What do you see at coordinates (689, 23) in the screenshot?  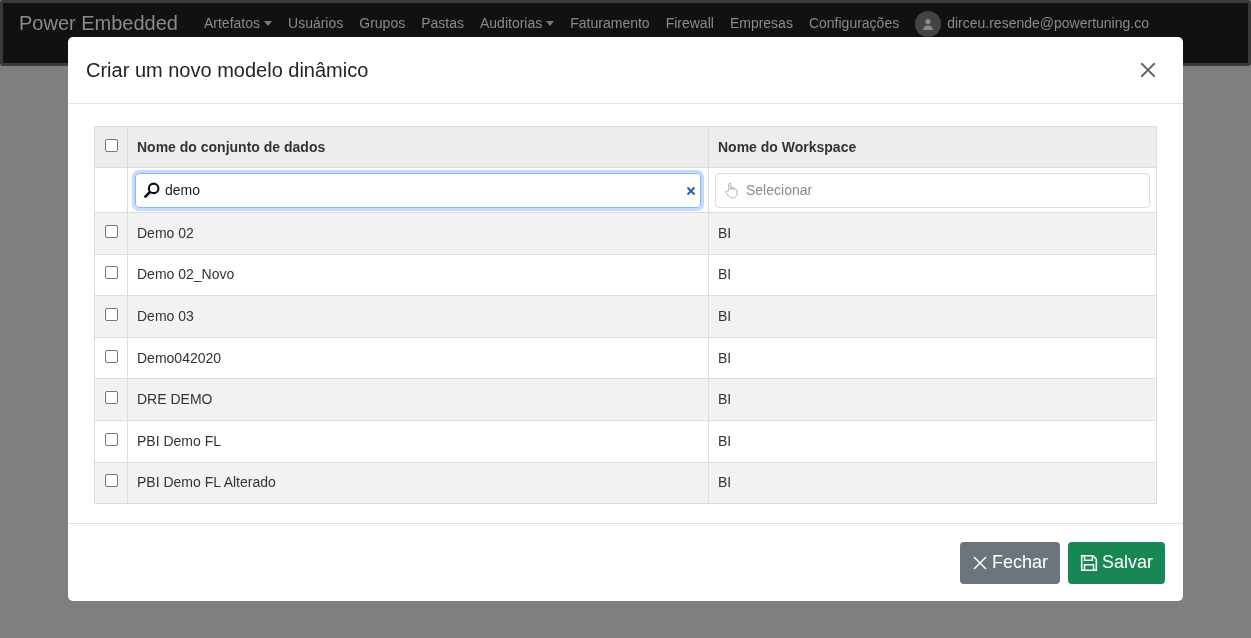 I see `nav-link: Firewall` at bounding box center [689, 23].